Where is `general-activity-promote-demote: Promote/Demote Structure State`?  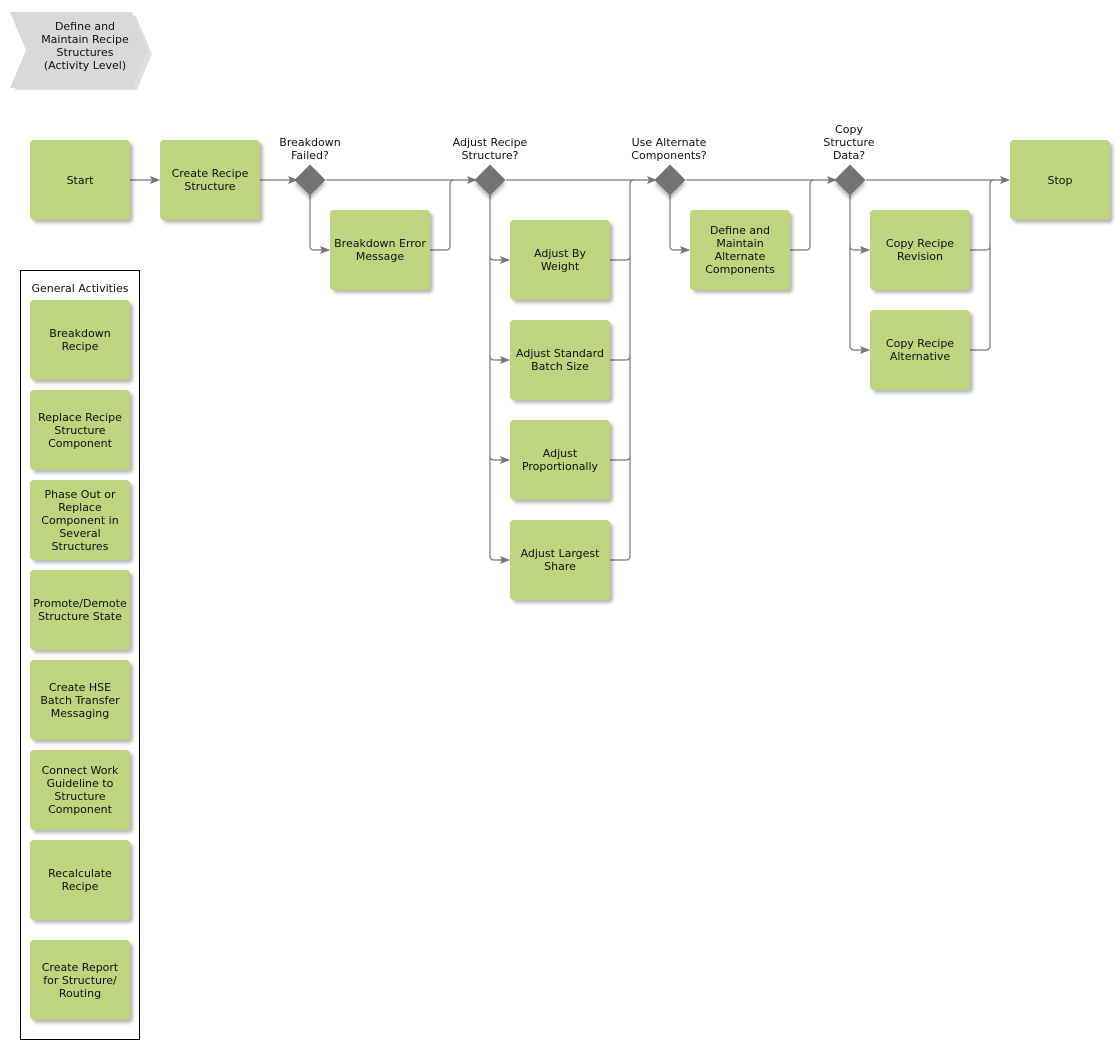
general-activity-promote-demote: Promote/Demote Structure State is located at coordinates (80, 610).